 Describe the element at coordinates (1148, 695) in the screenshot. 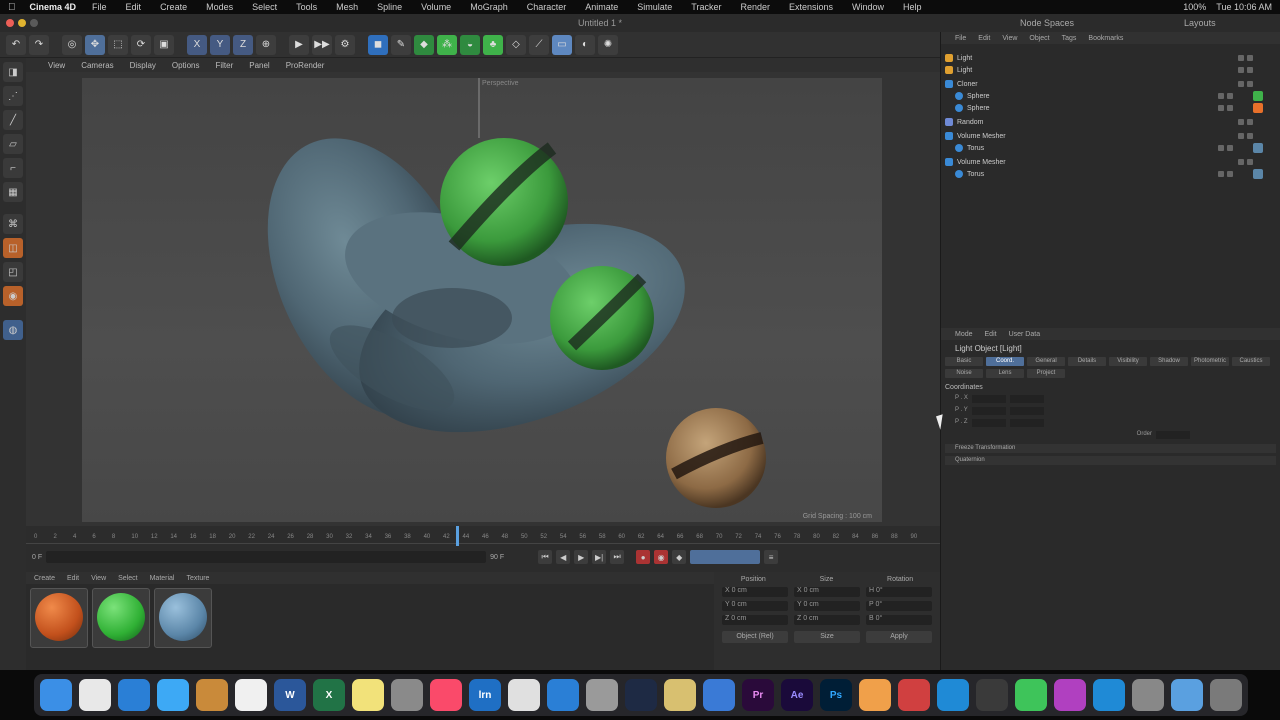

I see `dock-photo-icon` at that location.